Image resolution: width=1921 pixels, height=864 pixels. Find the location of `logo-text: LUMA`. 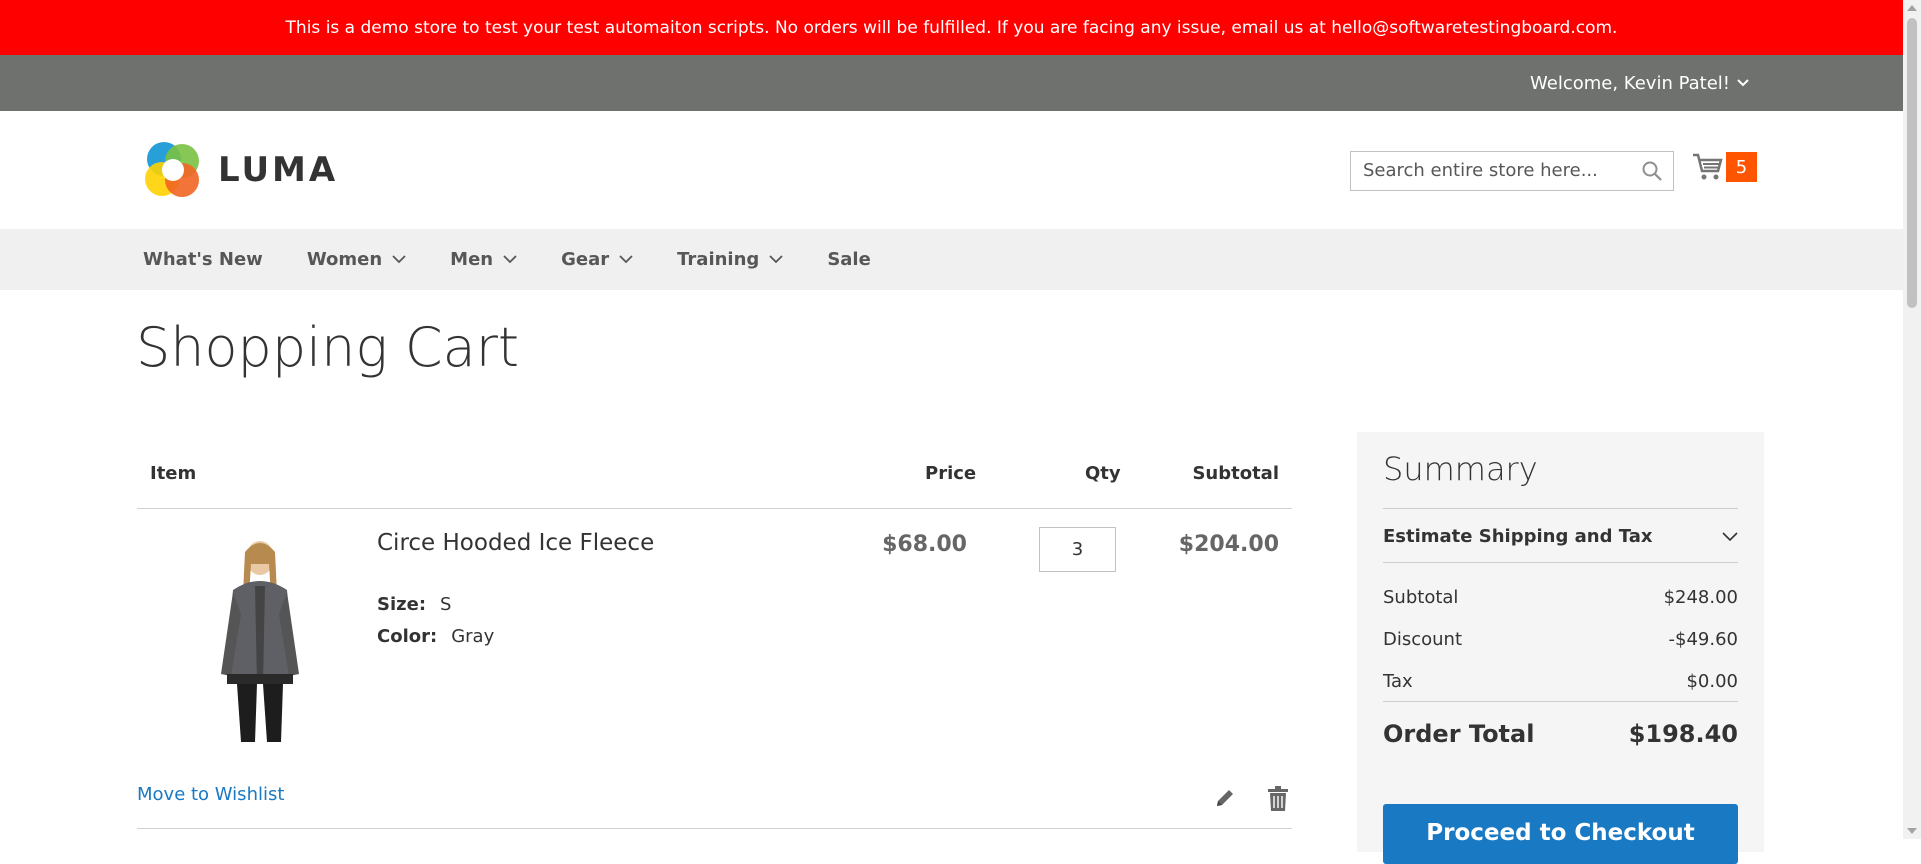

logo-text: LUMA is located at coordinates (278, 170).